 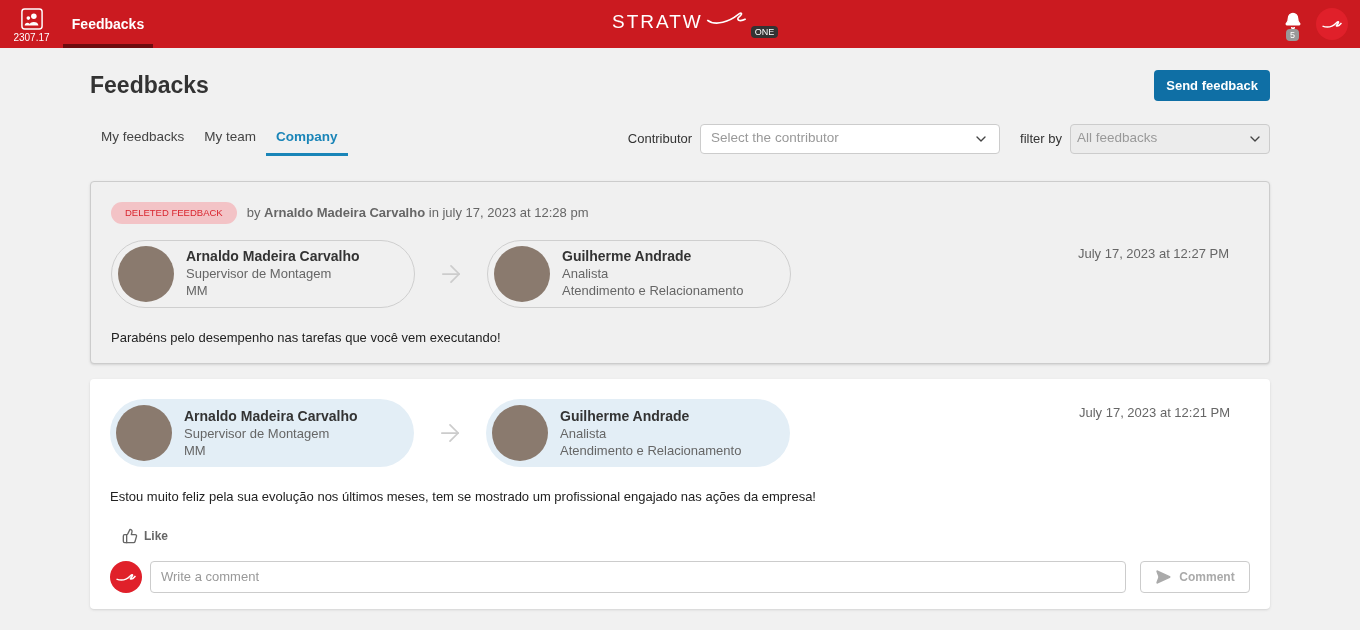 I want to click on page-title: Feedbacks, so click(x=149, y=85).